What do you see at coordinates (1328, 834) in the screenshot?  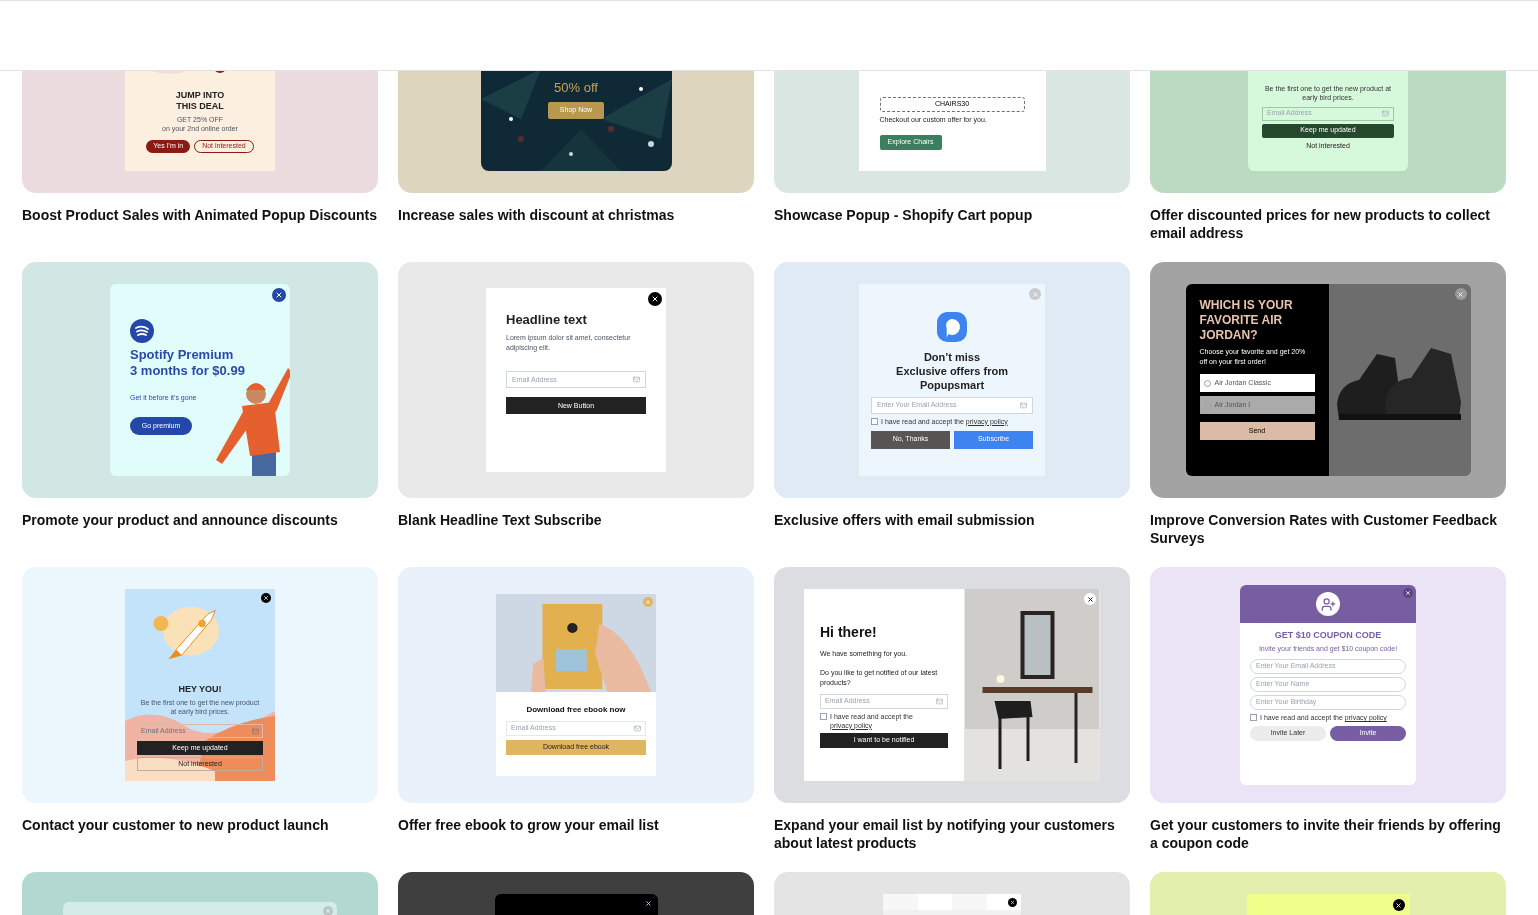 I see `template-title: Get your customers to invite their friends by offering a coupon code` at bounding box center [1328, 834].